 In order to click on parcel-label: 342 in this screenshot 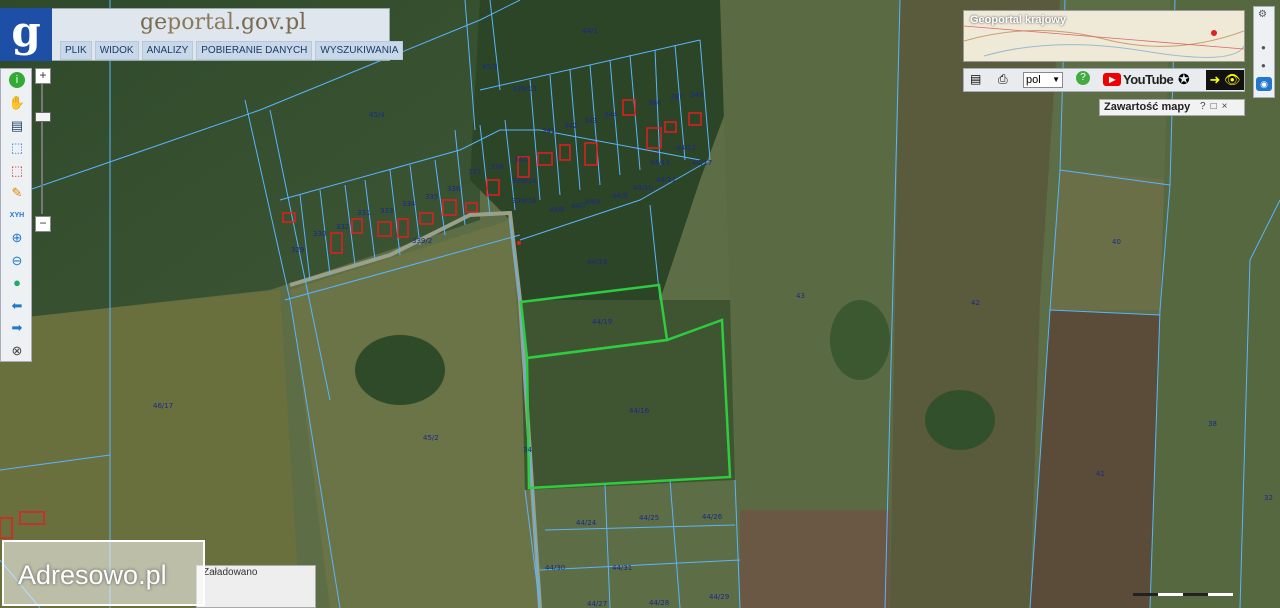, I will do `click(570, 126)`.